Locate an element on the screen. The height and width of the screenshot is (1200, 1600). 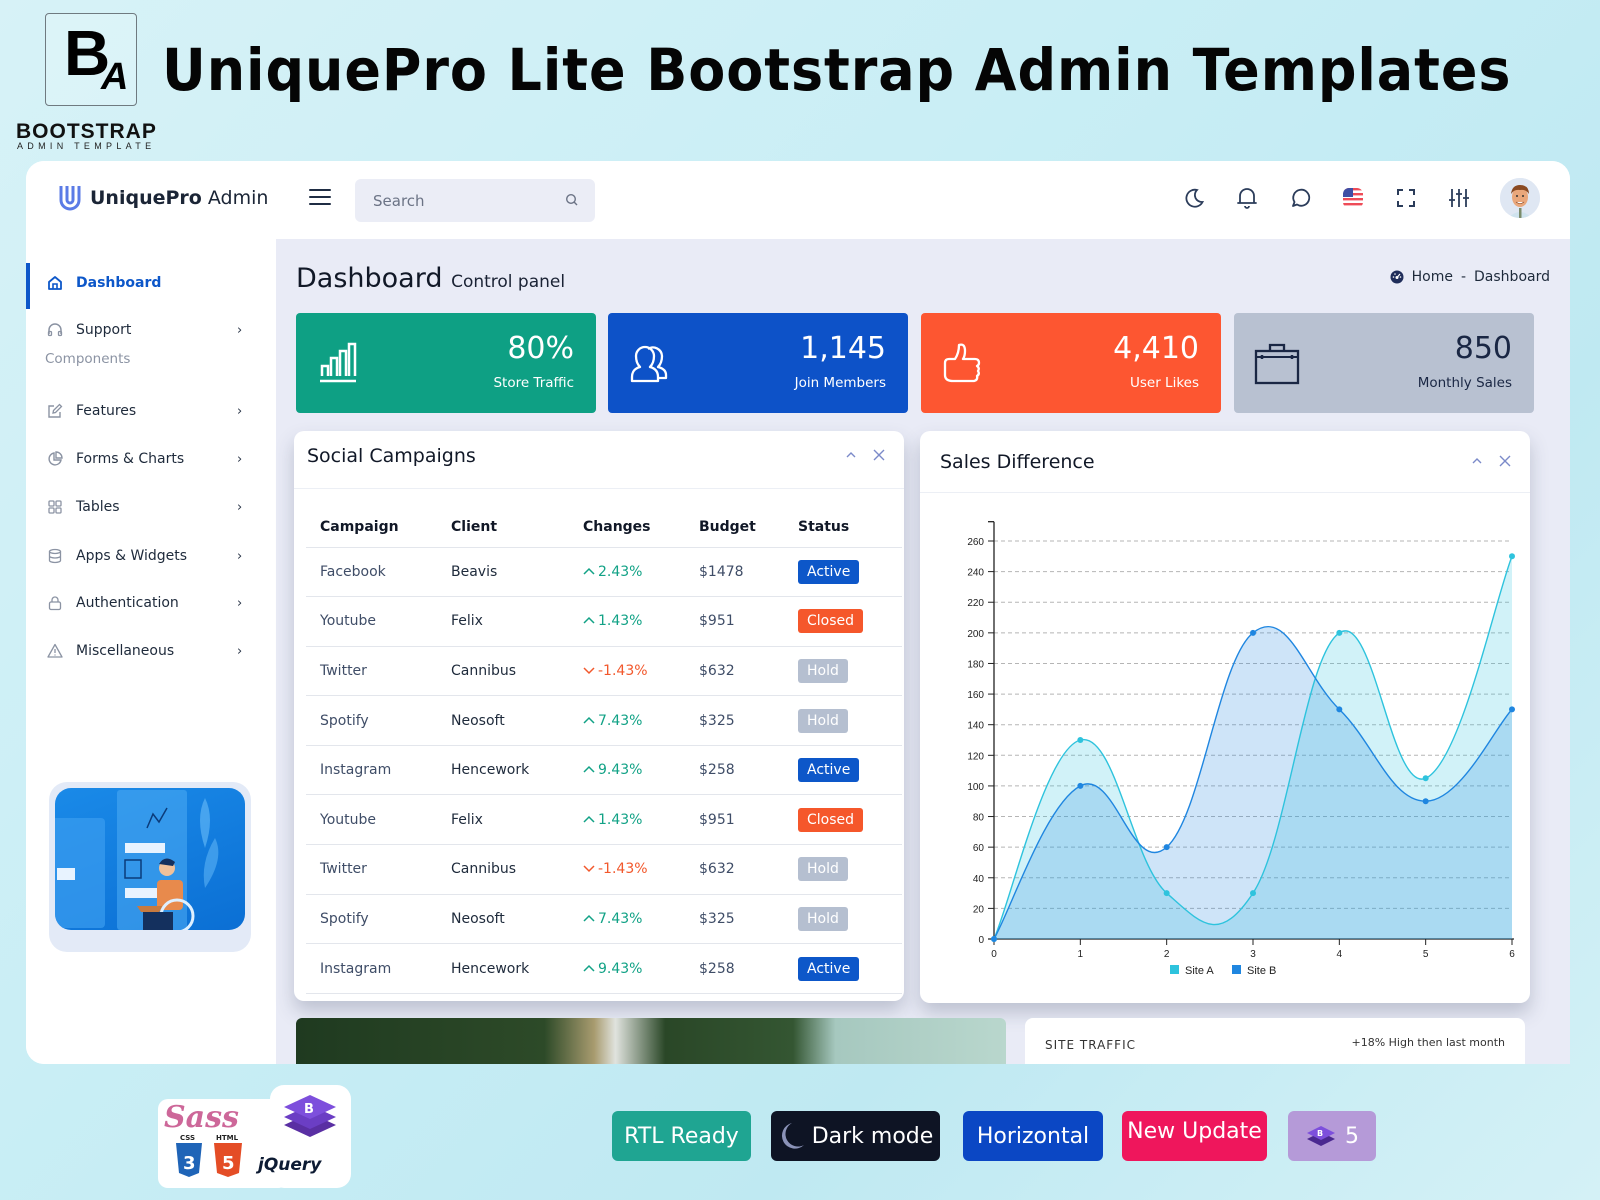
svg-text: B is located at coordinates (1320, 1133).